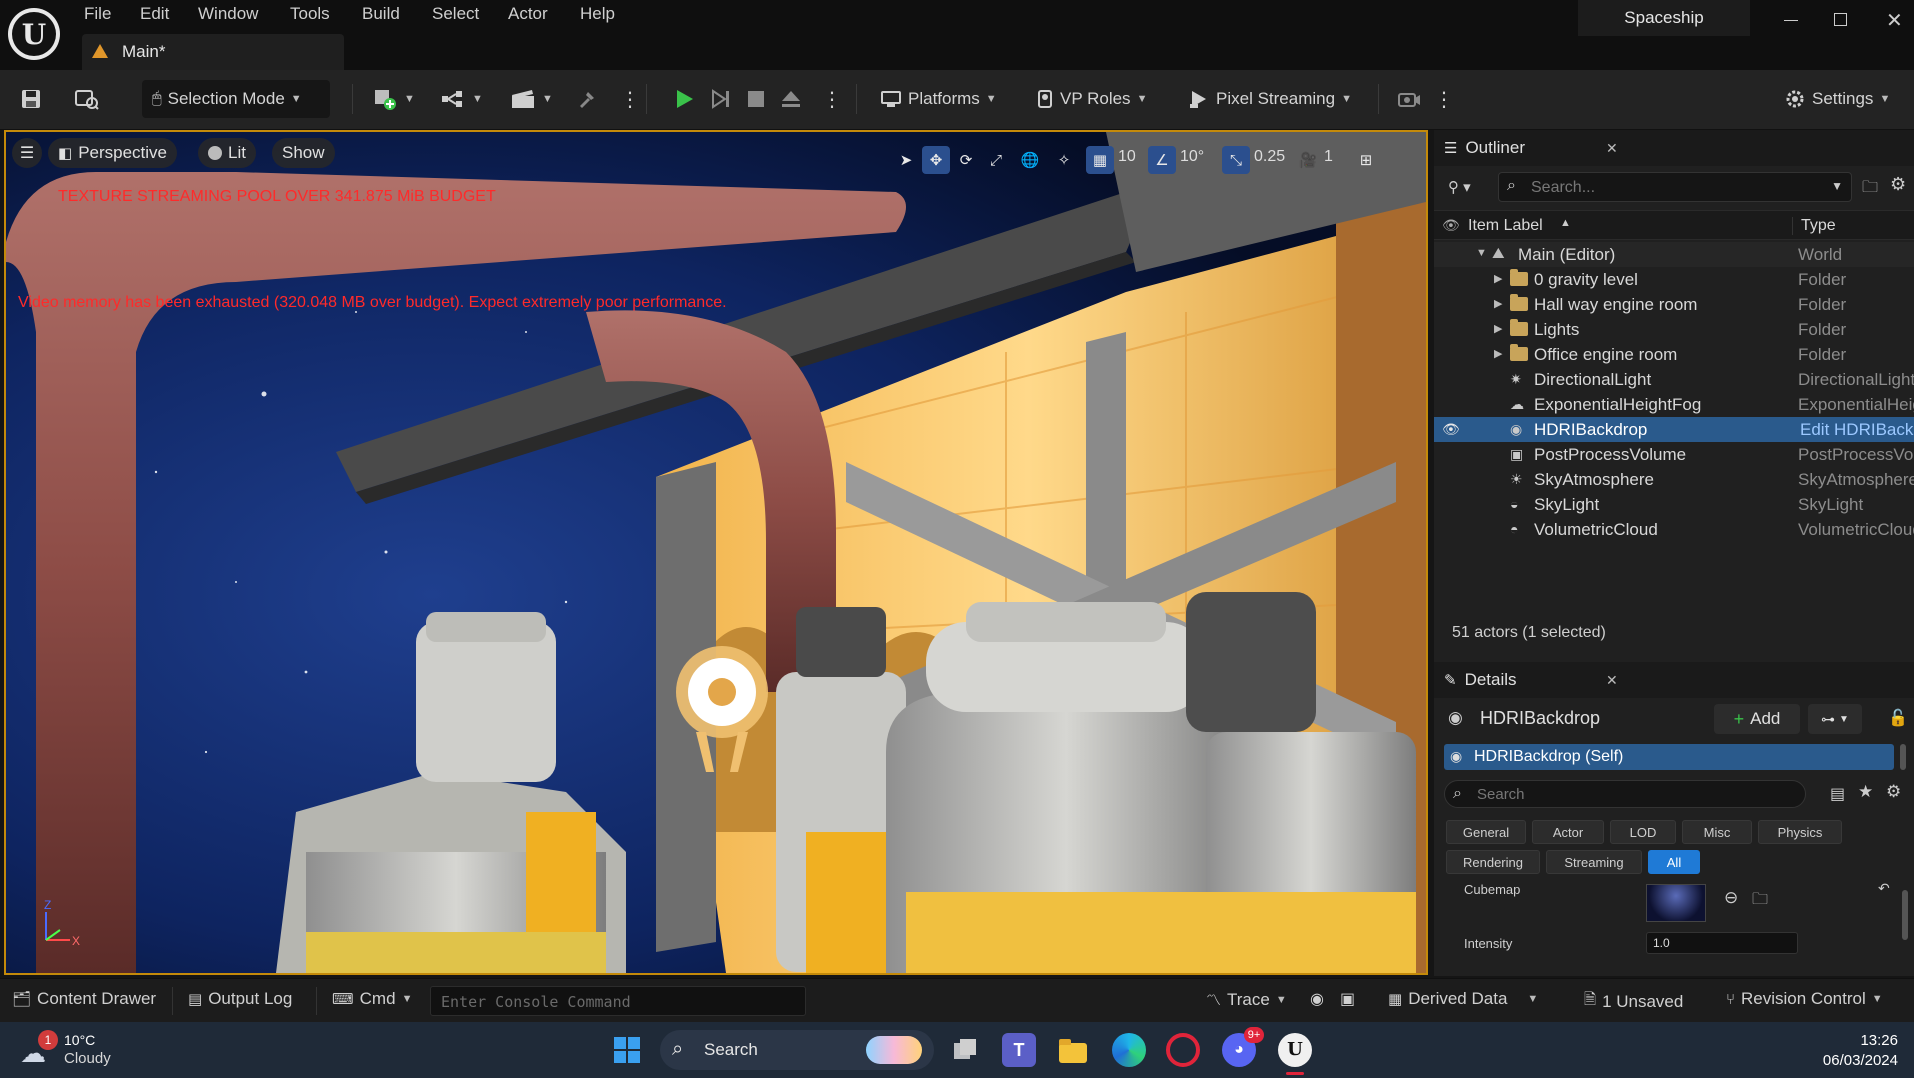 The height and width of the screenshot is (1078, 1914). Describe the element at coordinates (1717, 832) in the screenshot. I see `filter-misc: Misc` at that location.